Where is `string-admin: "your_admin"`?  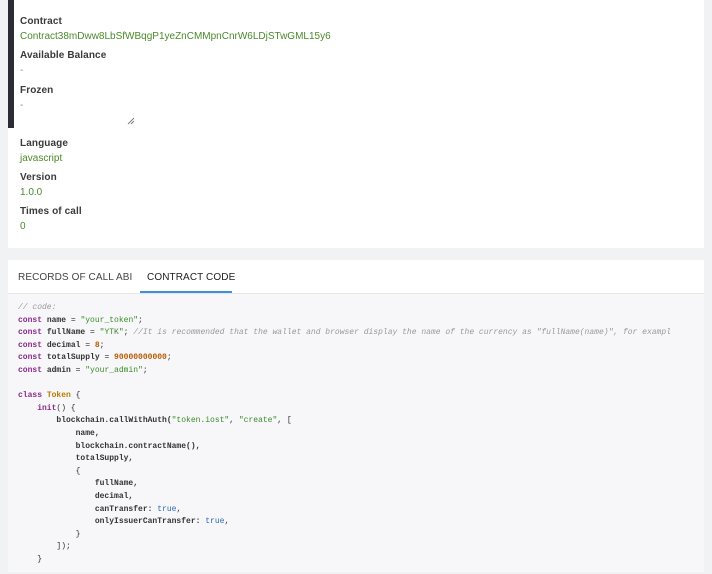 string-admin: "your_admin" is located at coordinates (114, 370).